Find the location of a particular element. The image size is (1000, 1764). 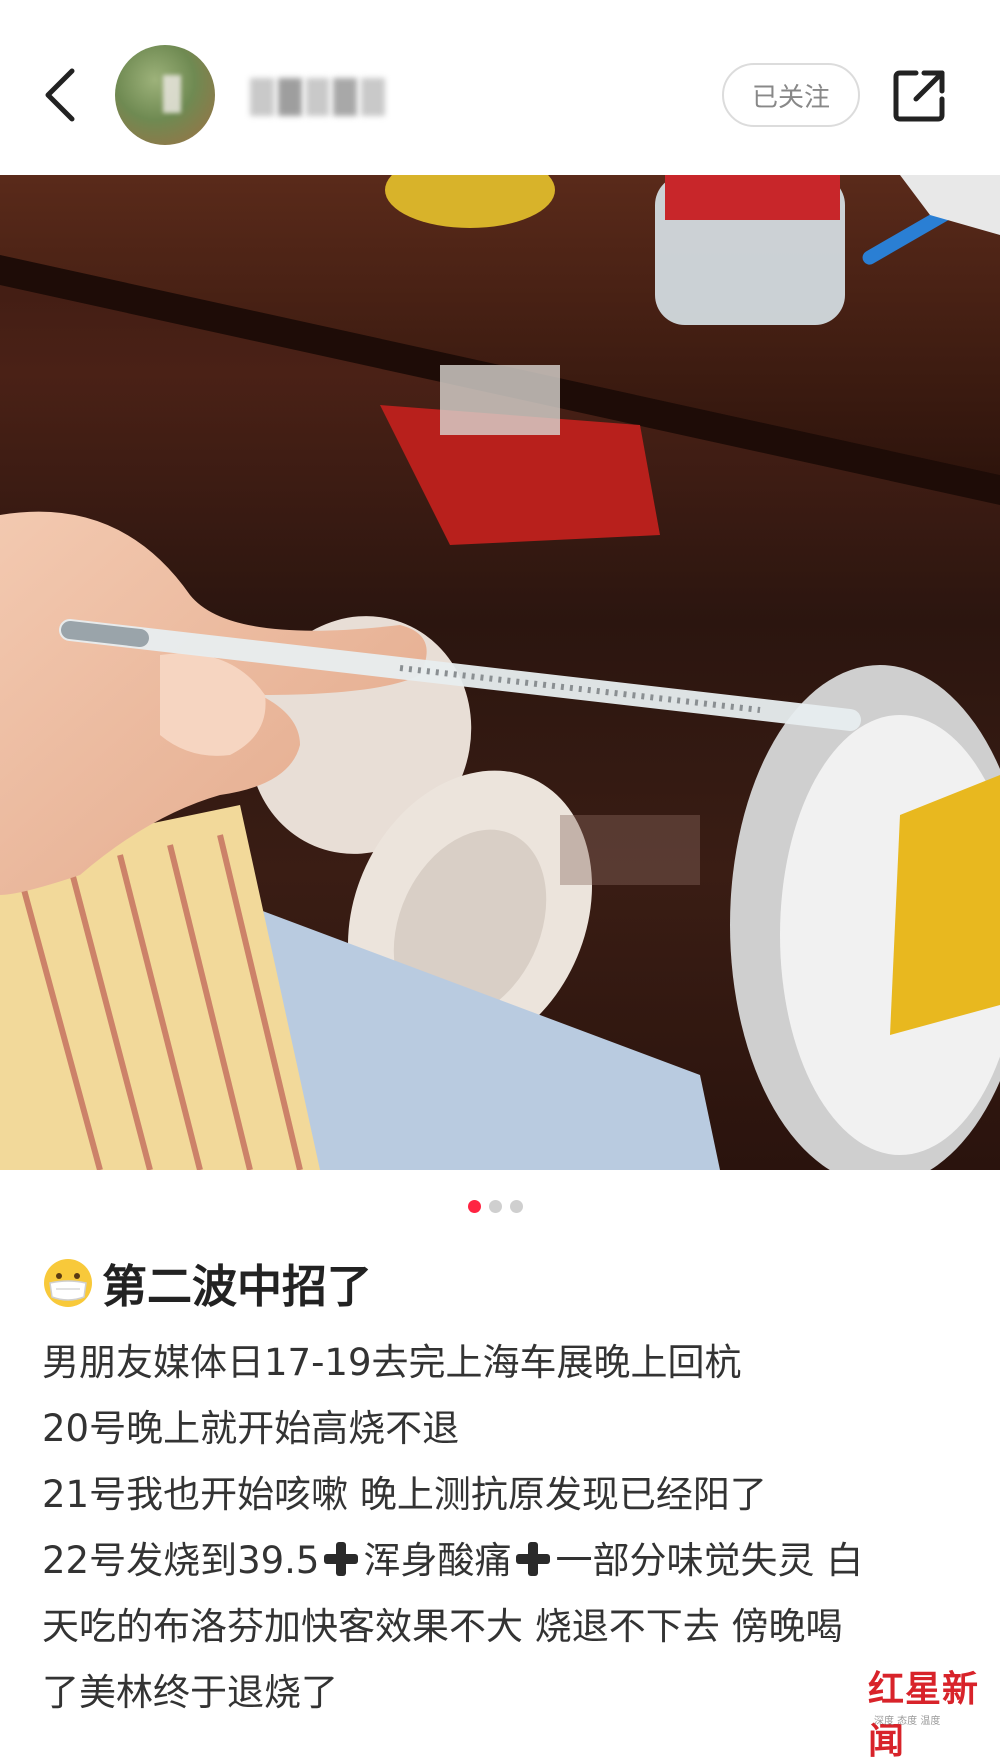

author-name-blurred is located at coordinates (317, 97).